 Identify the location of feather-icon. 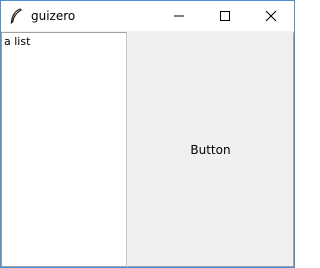
(16, 16).